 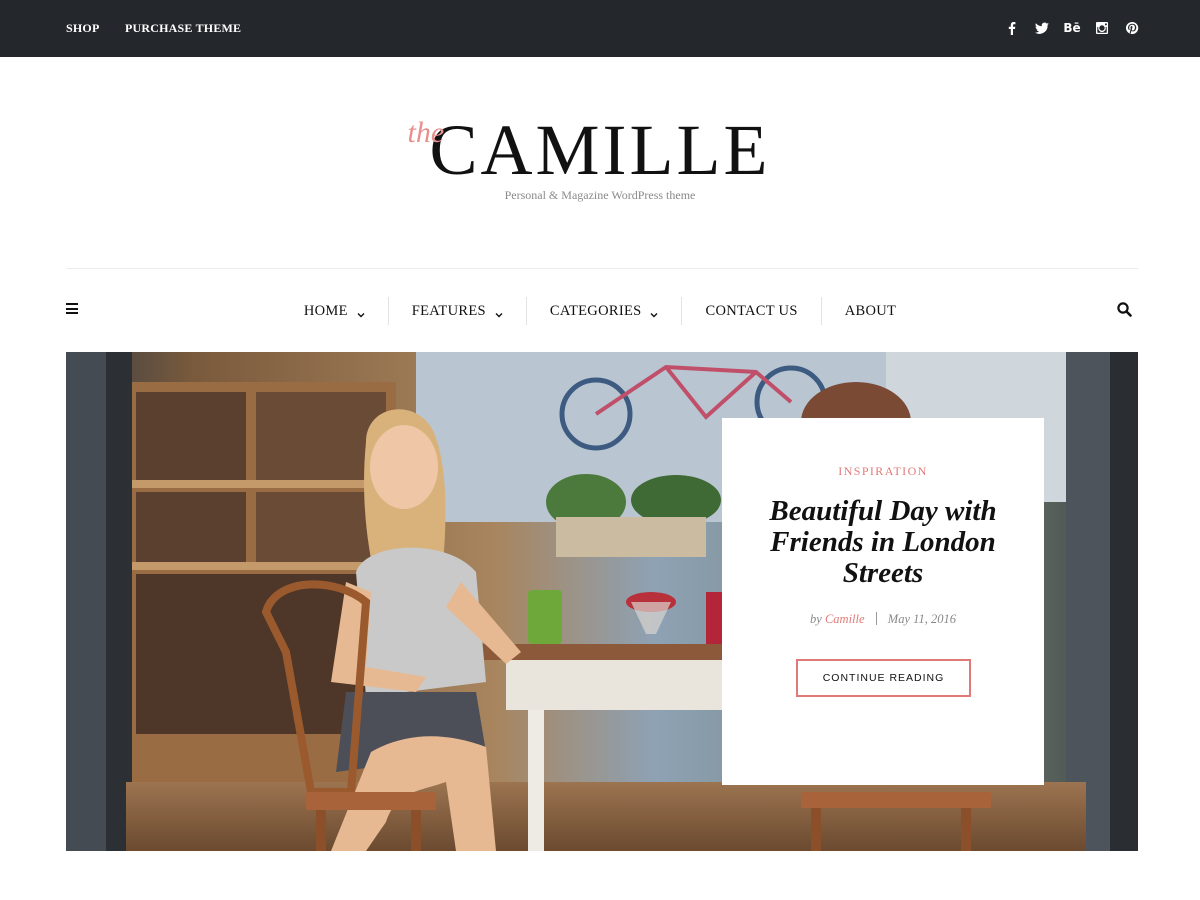 I want to click on post-category: INSPIRATION, so click(x=883, y=471).